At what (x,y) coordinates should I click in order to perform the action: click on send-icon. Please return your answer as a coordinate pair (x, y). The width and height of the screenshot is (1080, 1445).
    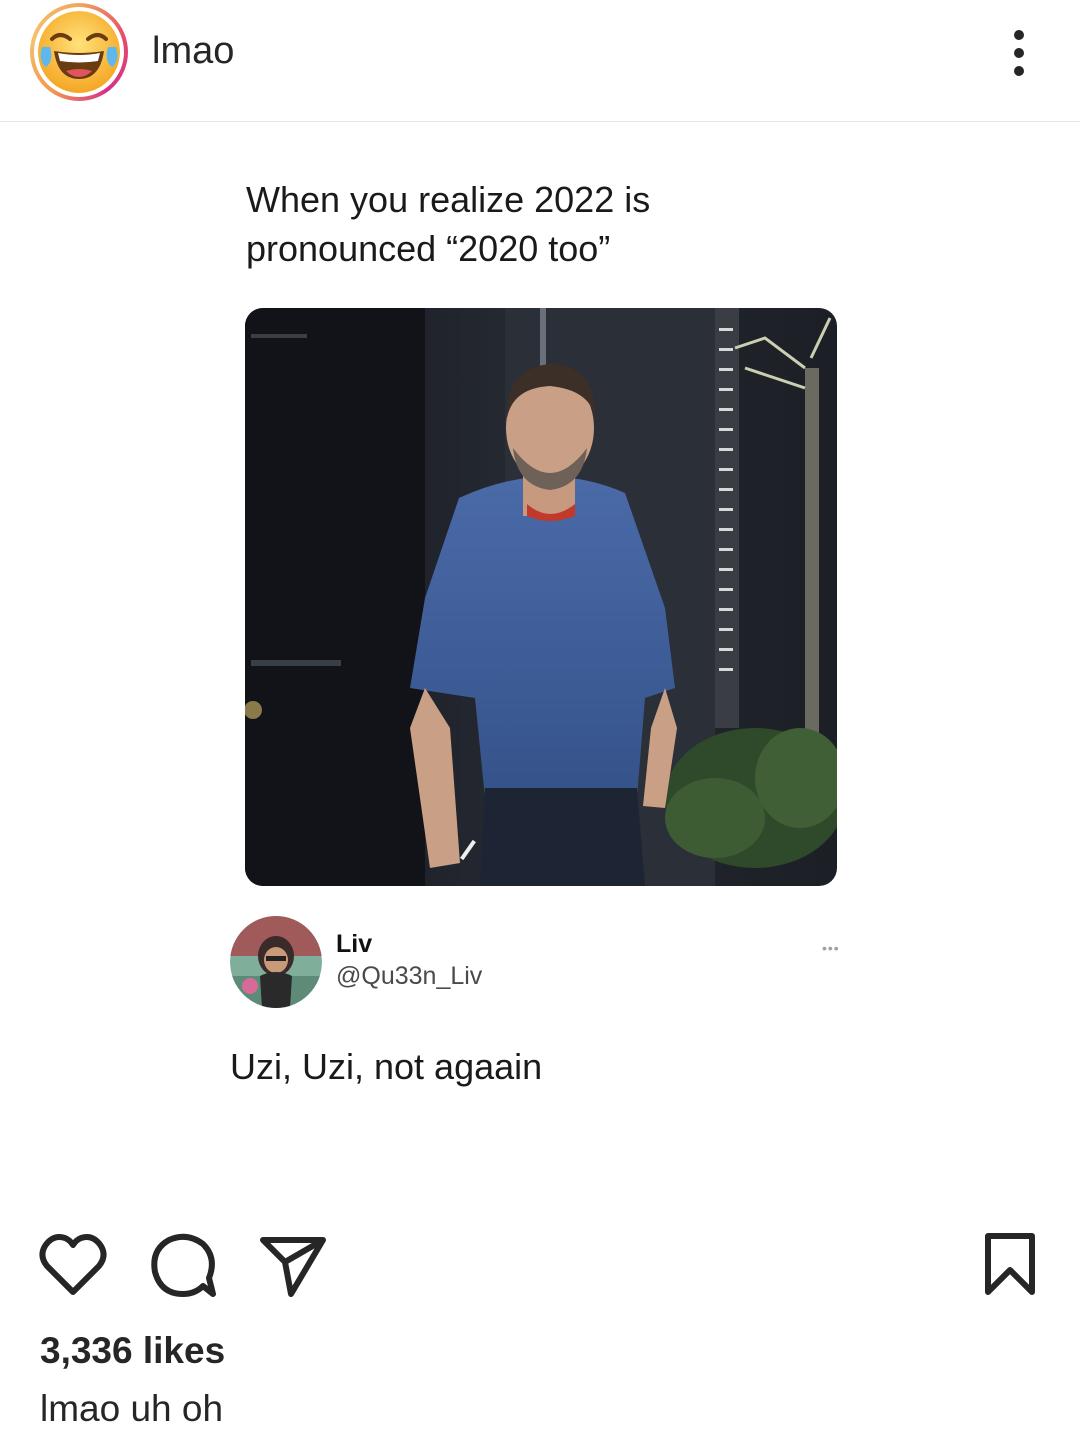
    Looking at the image, I should click on (293, 1266).